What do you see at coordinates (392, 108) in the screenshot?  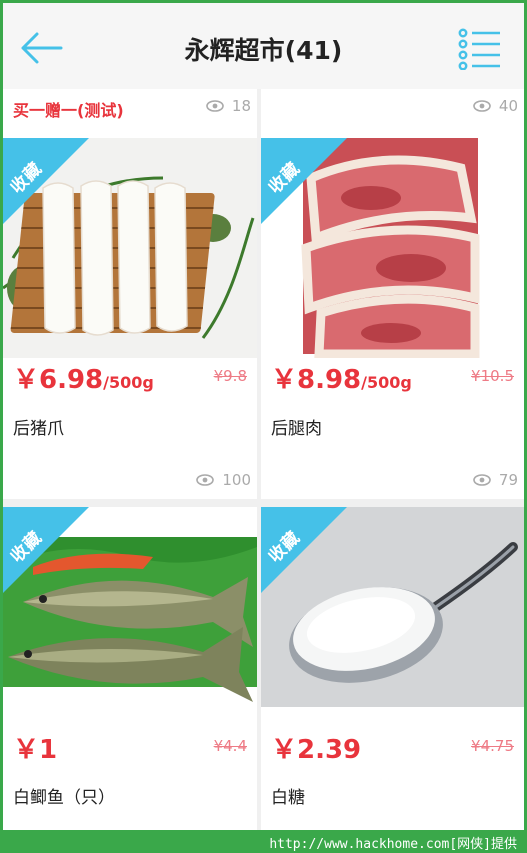 I see `card-header: 40` at bounding box center [392, 108].